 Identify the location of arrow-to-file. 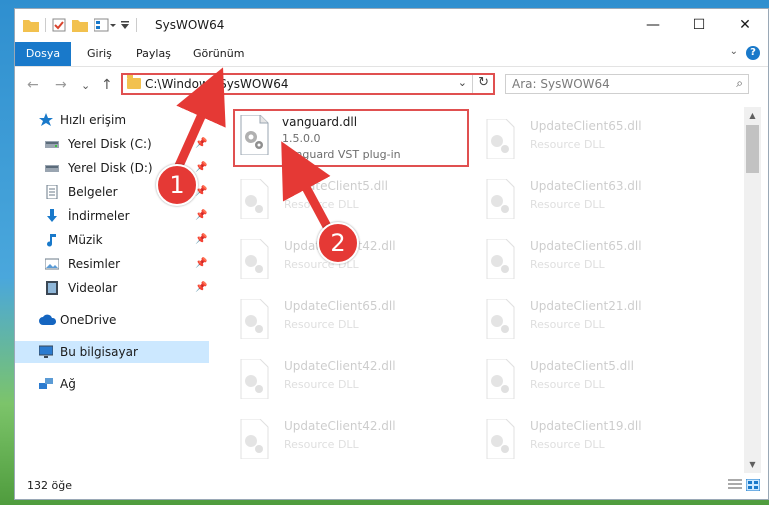
(307, 188).